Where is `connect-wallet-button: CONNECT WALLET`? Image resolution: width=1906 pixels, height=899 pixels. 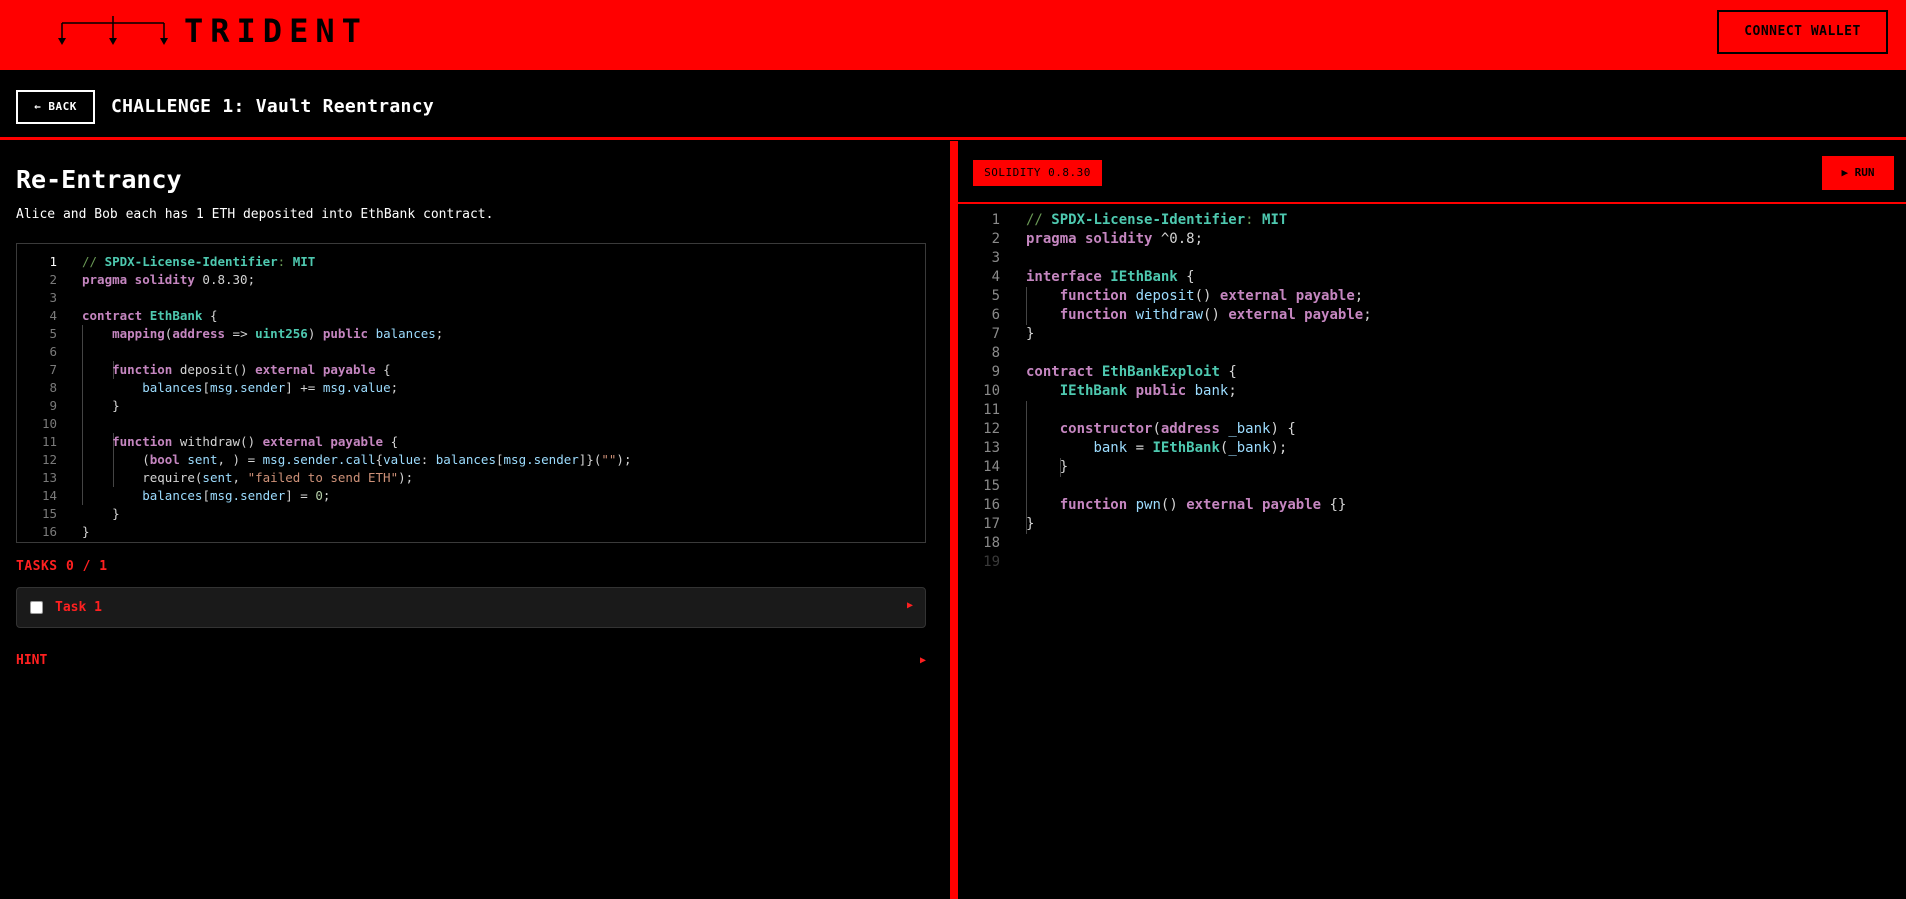 connect-wallet-button: CONNECT WALLET is located at coordinates (1802, 32).